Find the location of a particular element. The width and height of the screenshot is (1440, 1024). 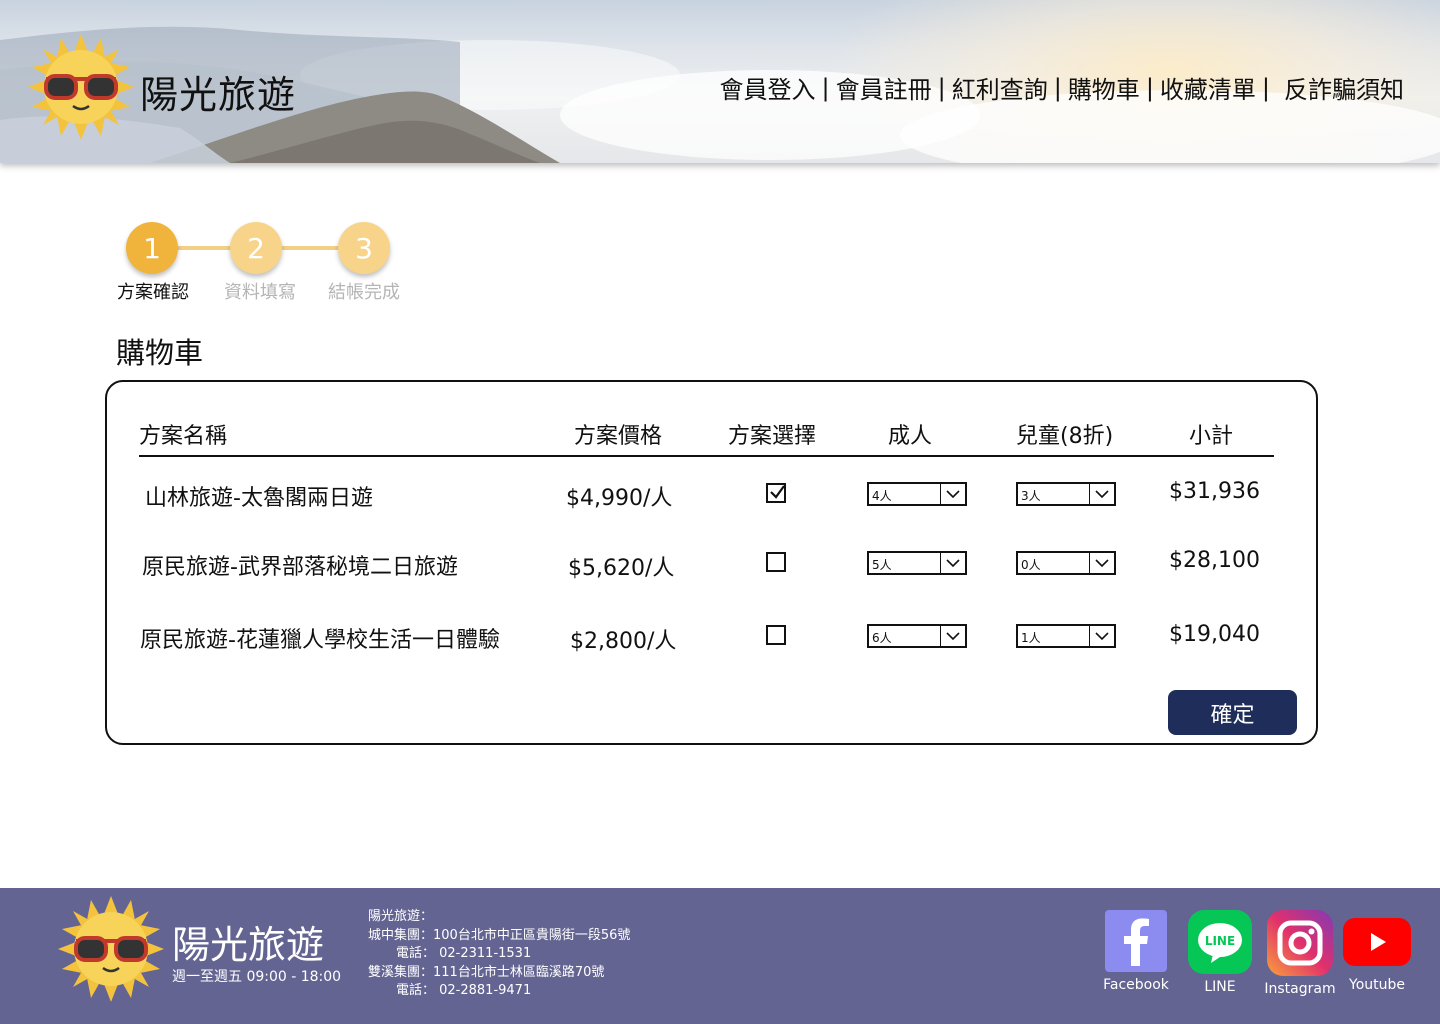

row-1-subtotal: $31,936 is located at coordinates (1214, 491).